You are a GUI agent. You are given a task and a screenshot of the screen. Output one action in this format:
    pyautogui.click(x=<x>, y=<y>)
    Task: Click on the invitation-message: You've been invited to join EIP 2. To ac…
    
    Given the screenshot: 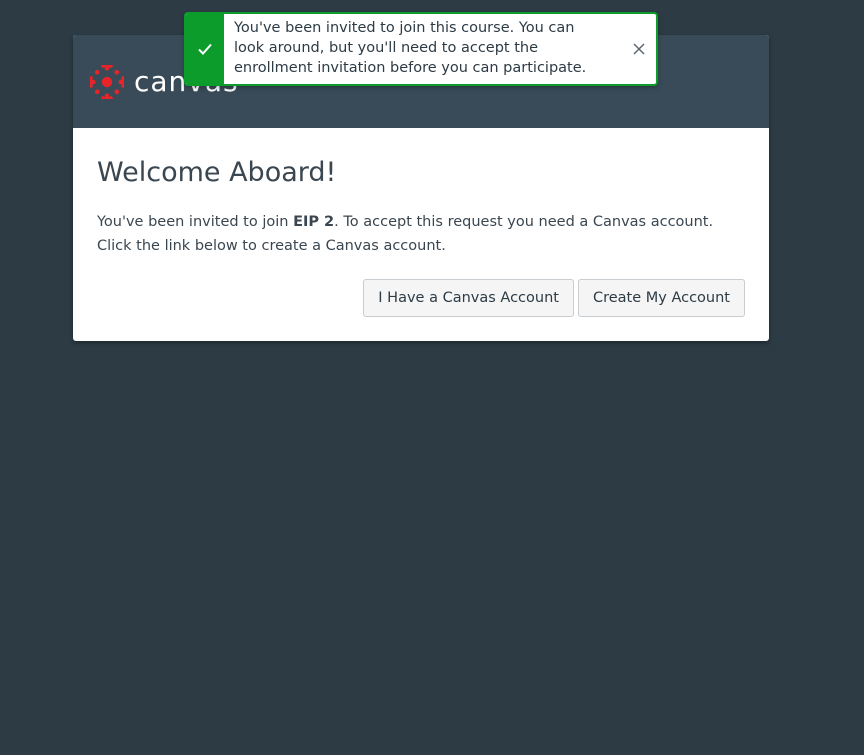 What is the action you would take?
    pyautogui.click(x=417, y=234)
    